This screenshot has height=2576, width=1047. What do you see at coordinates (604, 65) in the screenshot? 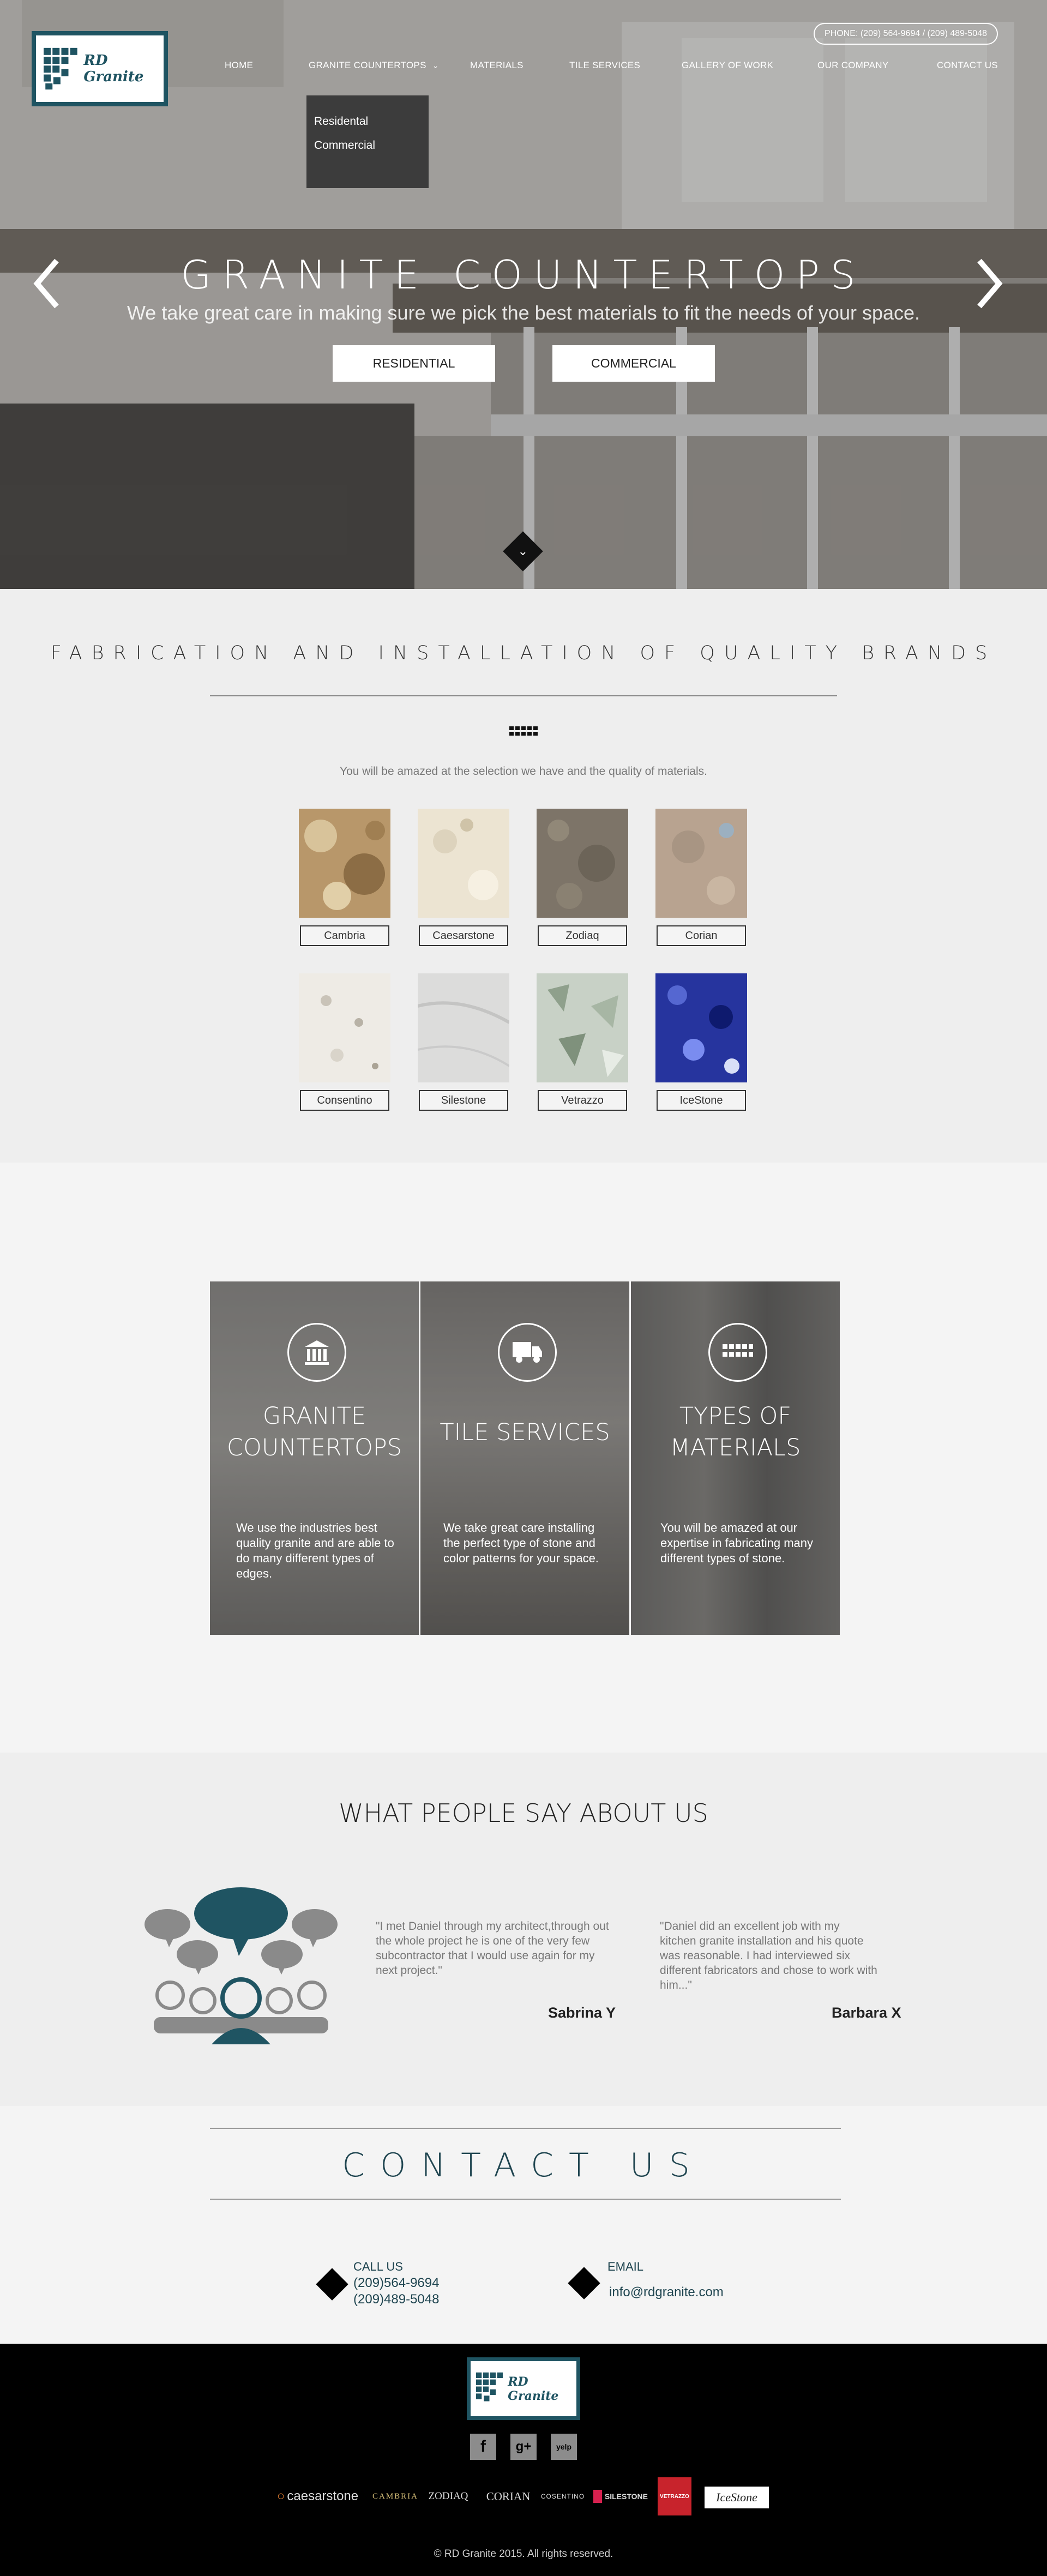
I see `nav-tile-services: TILE SERVICES` at bounding box center [604, 65].